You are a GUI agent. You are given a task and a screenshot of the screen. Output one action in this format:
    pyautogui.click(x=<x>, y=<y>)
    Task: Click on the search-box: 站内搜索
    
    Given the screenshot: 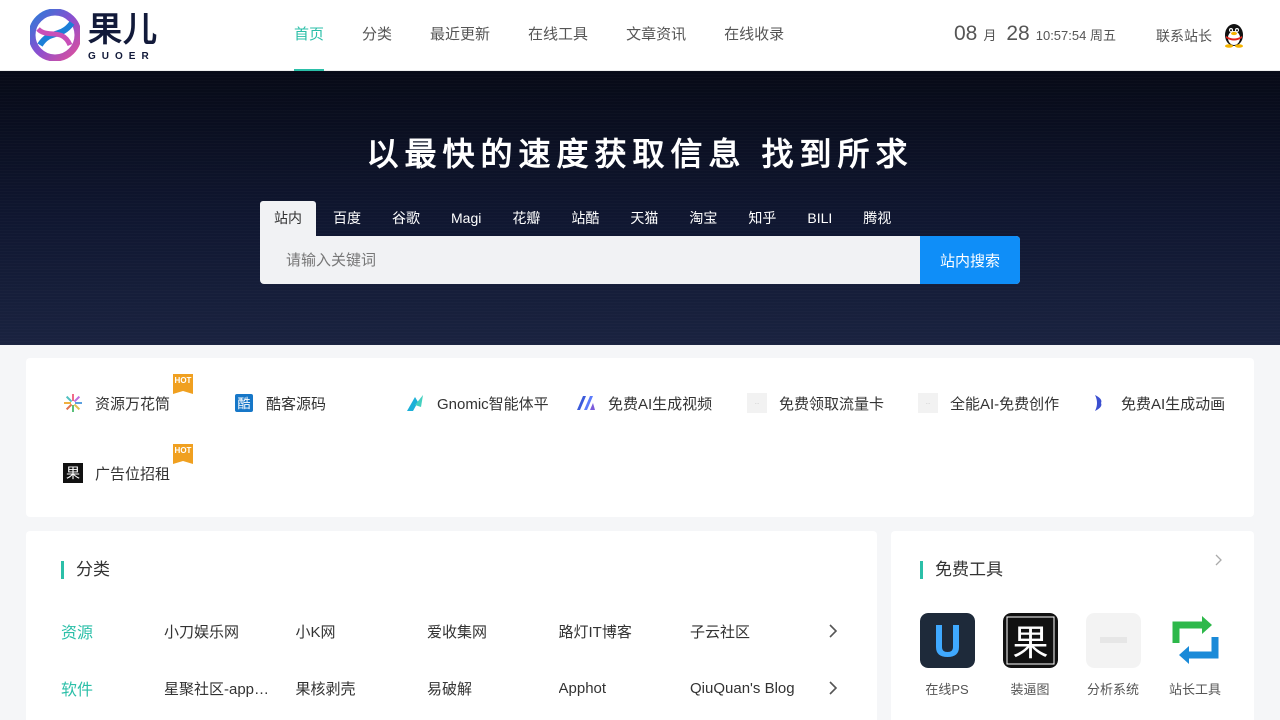 What is the action you would take?
    pyautogui.click(x=640, y=260)
    